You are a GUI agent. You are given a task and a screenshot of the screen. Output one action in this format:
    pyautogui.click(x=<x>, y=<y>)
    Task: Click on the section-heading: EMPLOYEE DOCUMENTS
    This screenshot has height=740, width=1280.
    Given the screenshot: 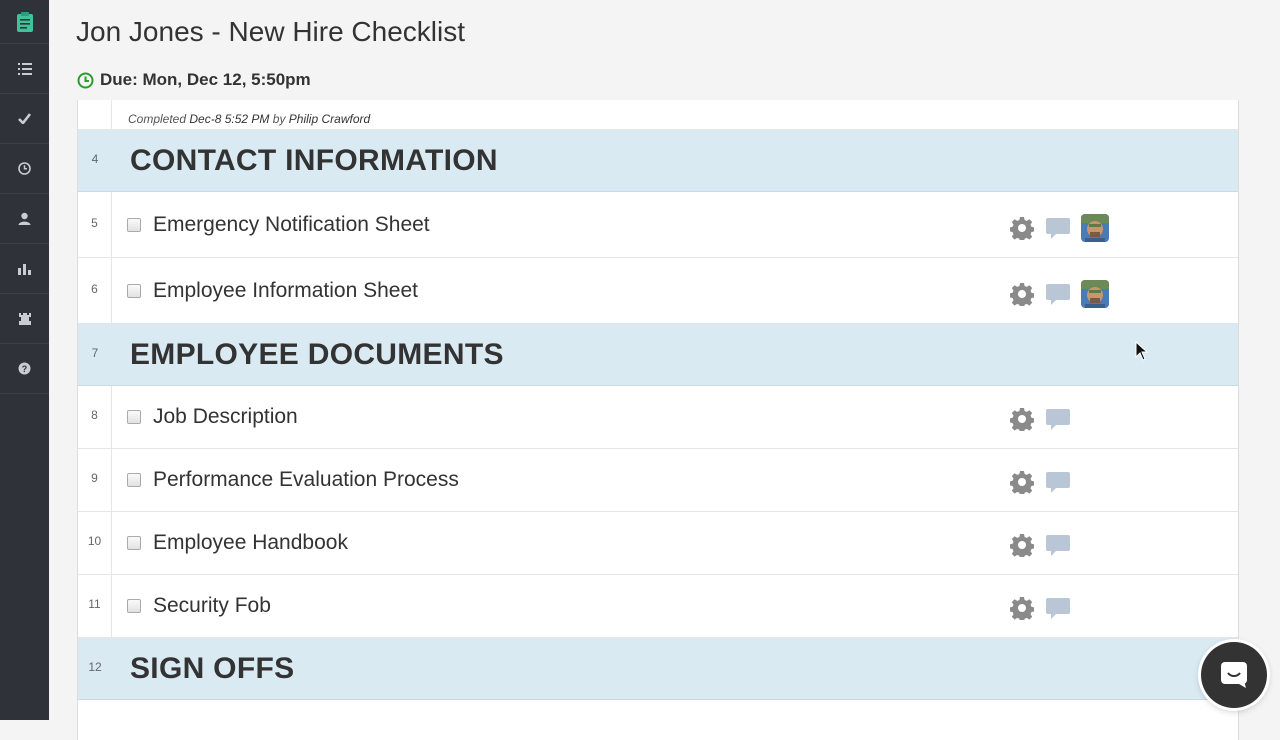 What is the action you would take?
    pyautogui.click(x=317, y=354)
    